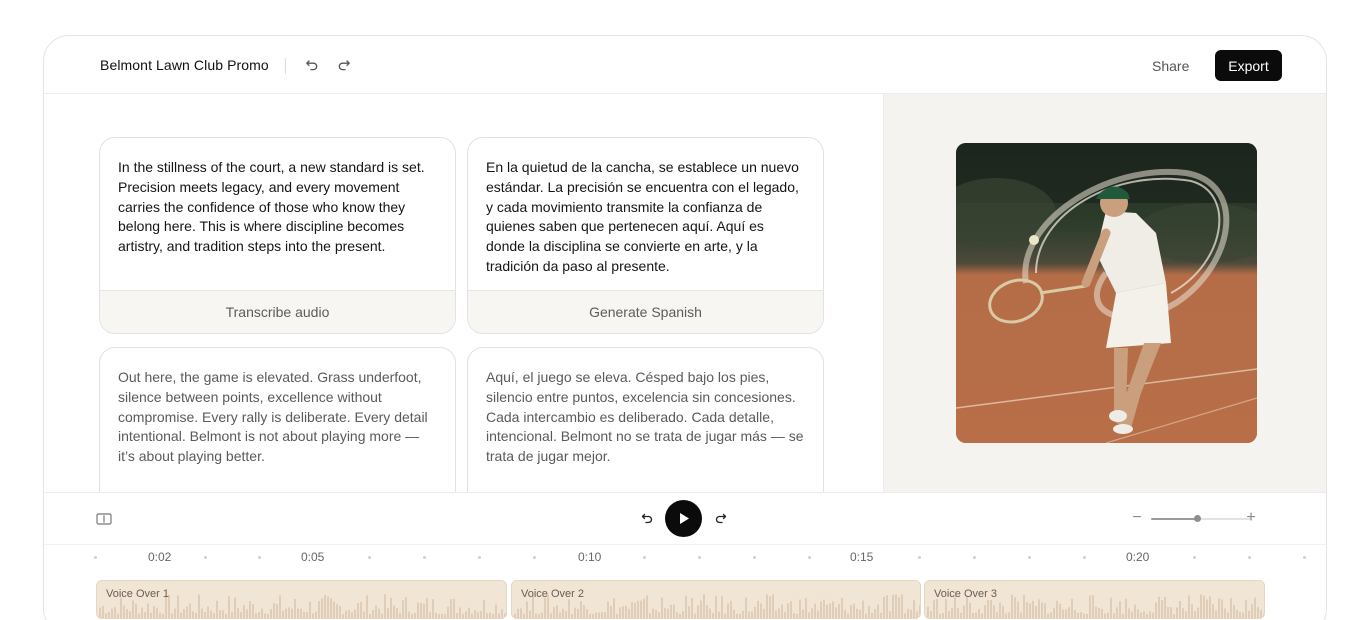 Image resolution: width=1361 pixels, height=620 pixels. What do you see at coordinates (1106, 293) in the screenshot?
I see `video-preview-image` at bounding box center [1106, 293].